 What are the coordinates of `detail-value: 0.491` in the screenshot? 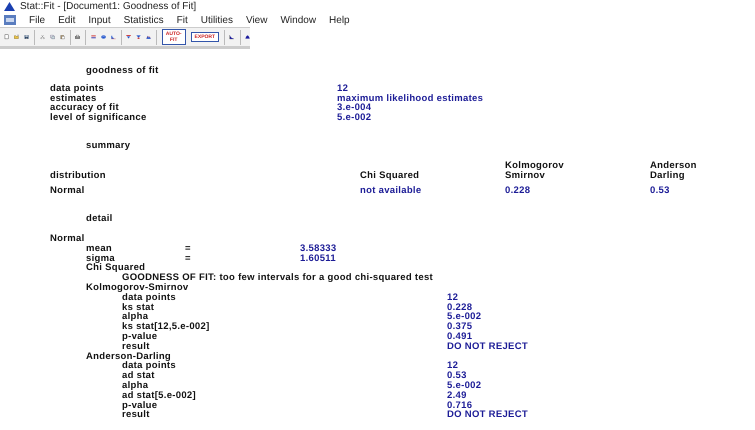 It's located at (459, 337).